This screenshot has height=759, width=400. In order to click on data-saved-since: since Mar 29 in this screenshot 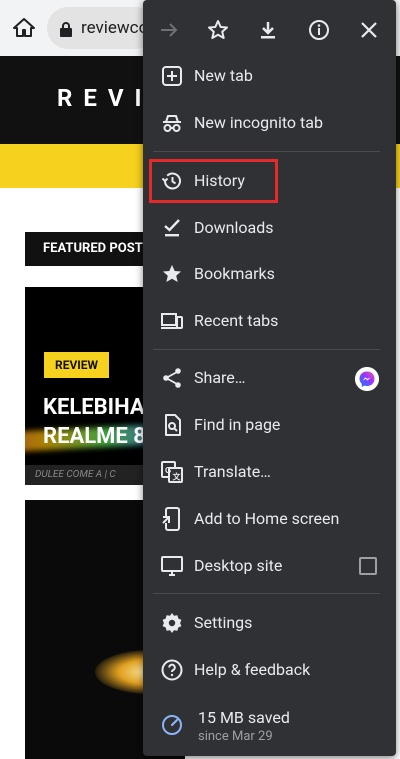, I will do `click(235, 736)`.